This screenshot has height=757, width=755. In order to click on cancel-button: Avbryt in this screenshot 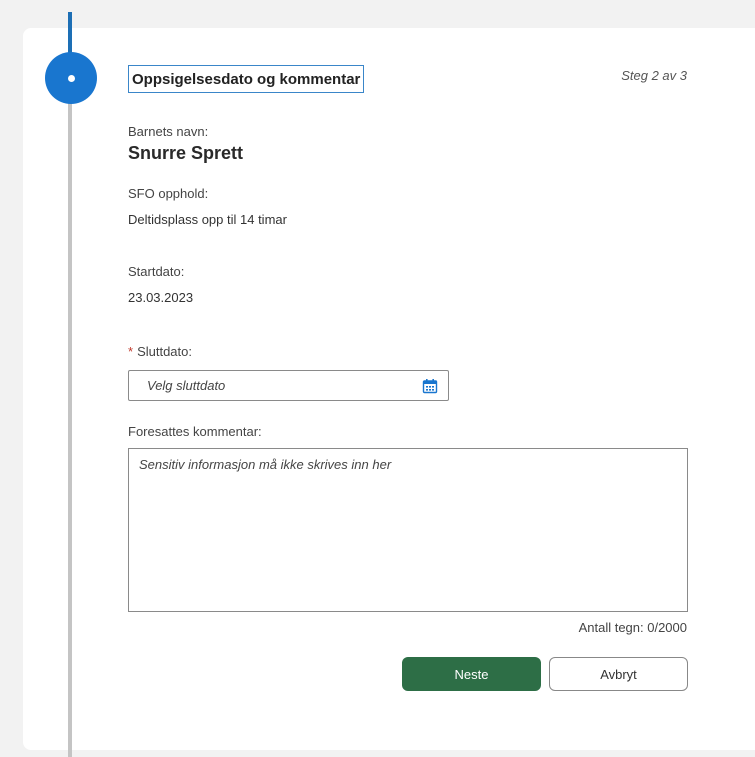, I will do `click(618, 674)`.